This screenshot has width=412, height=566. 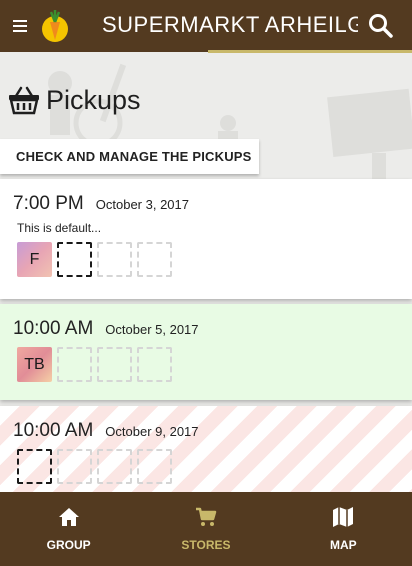 I want to click on hamburger-icon, so click(x=20, y=26).